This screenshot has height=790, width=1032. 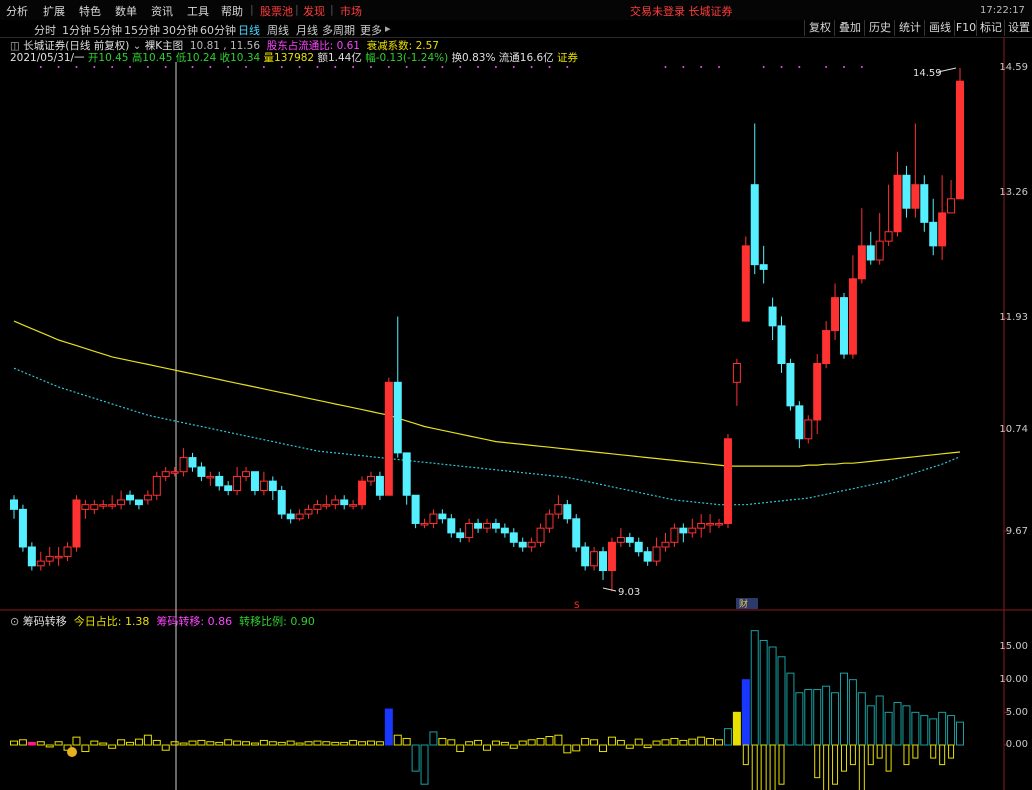 I want to click on s-marker: S, so click(x=577, y=606).